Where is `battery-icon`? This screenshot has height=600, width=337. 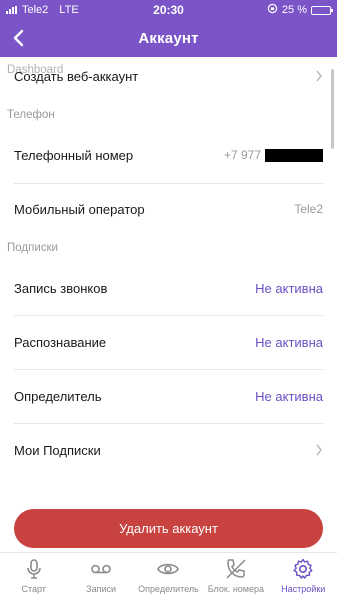 battery-icon is located at coordinates (322, 10).